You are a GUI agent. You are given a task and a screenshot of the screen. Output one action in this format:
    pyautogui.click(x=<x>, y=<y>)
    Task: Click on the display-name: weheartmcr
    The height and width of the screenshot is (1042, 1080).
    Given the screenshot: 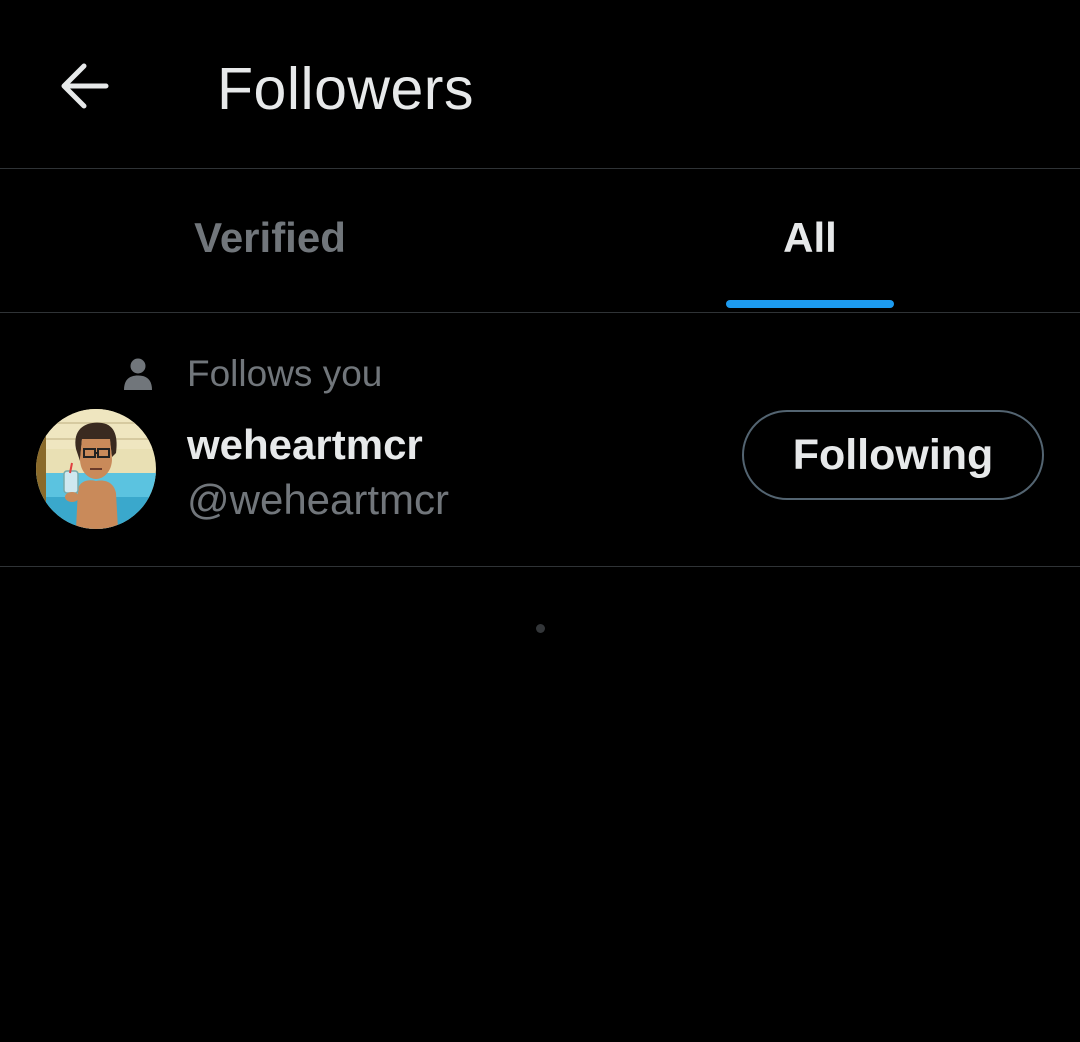 What is the action you would take?
    pyautogui.click(x=305, y=445)
    